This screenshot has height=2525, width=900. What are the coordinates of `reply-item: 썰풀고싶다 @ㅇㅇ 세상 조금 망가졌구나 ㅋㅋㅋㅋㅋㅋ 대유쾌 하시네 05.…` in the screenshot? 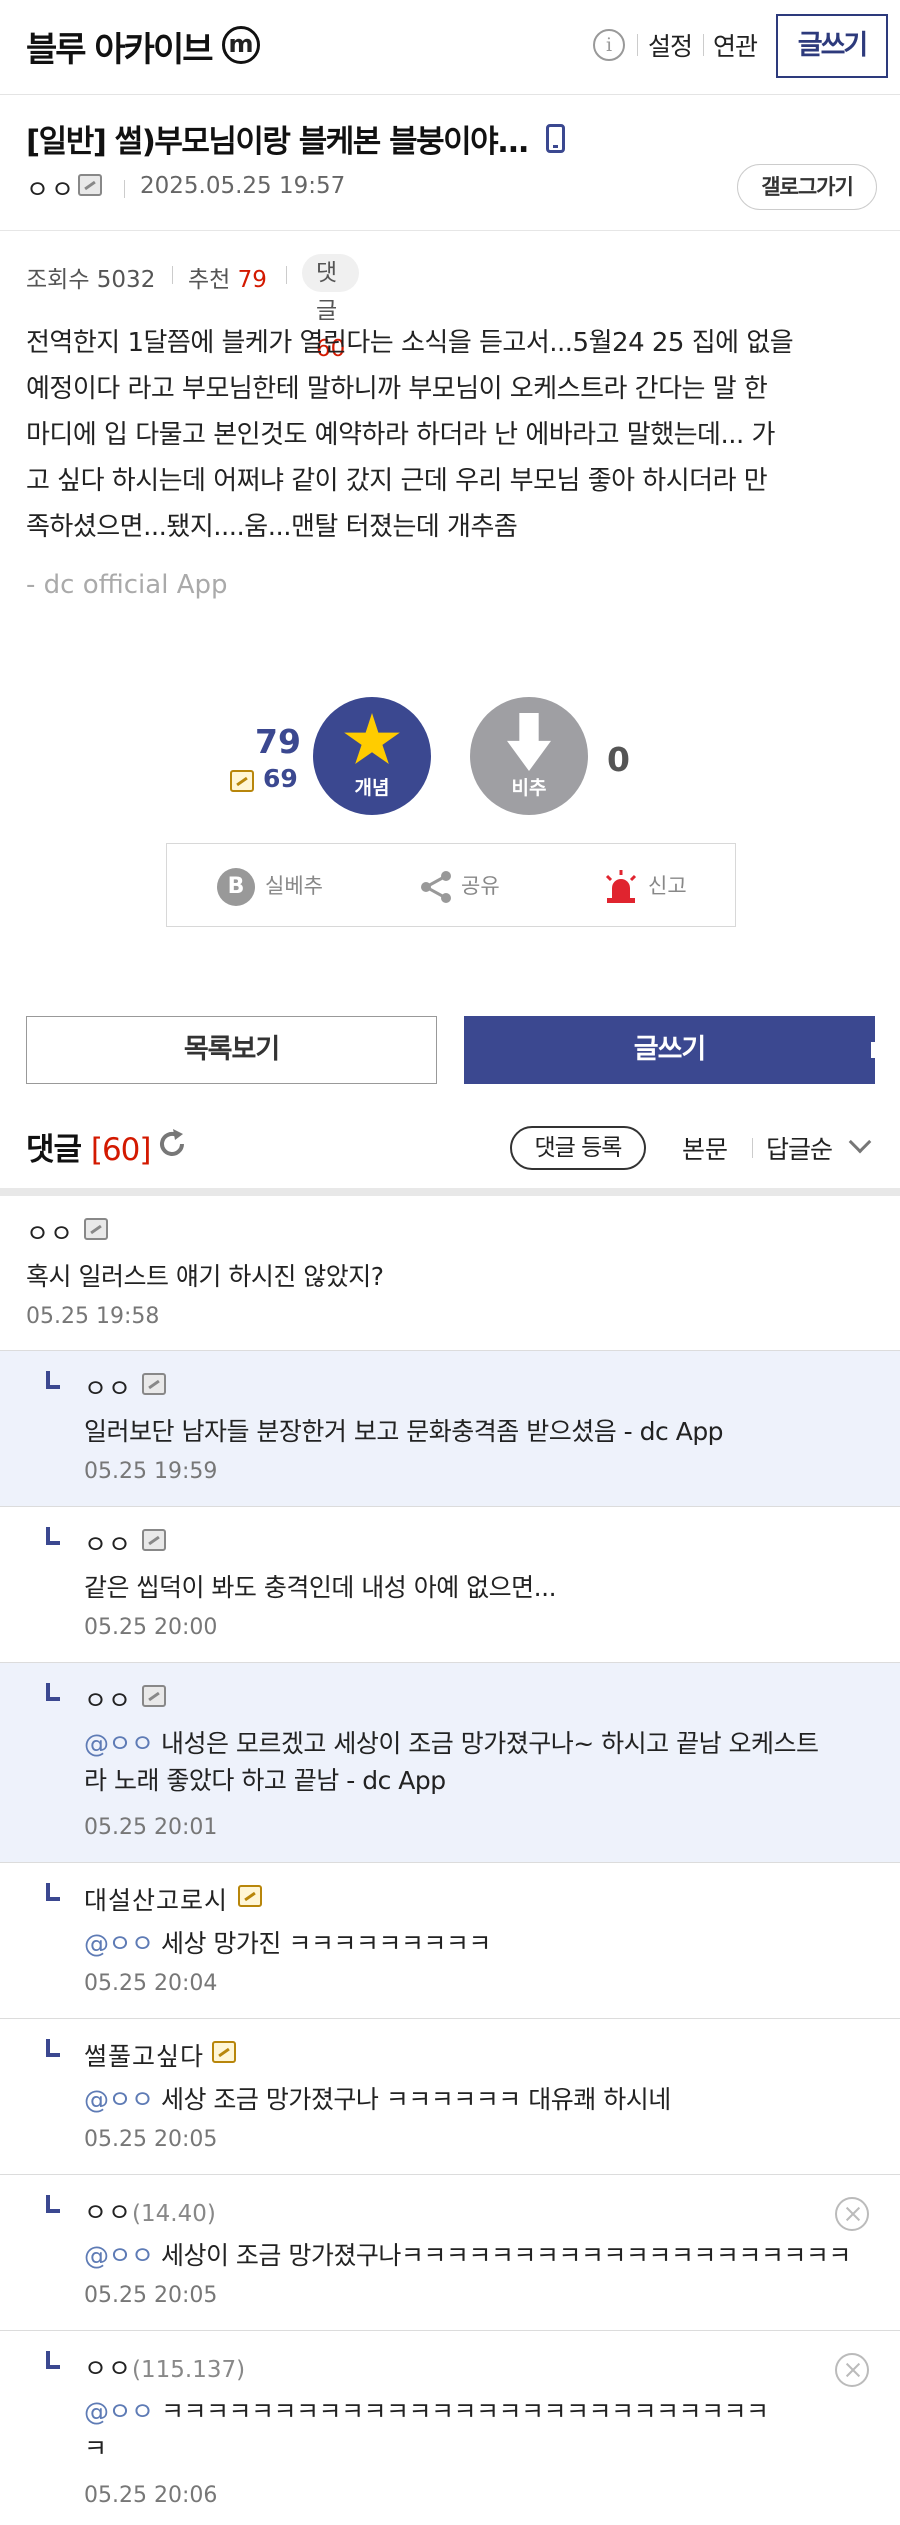 It's located at (450, 2097).